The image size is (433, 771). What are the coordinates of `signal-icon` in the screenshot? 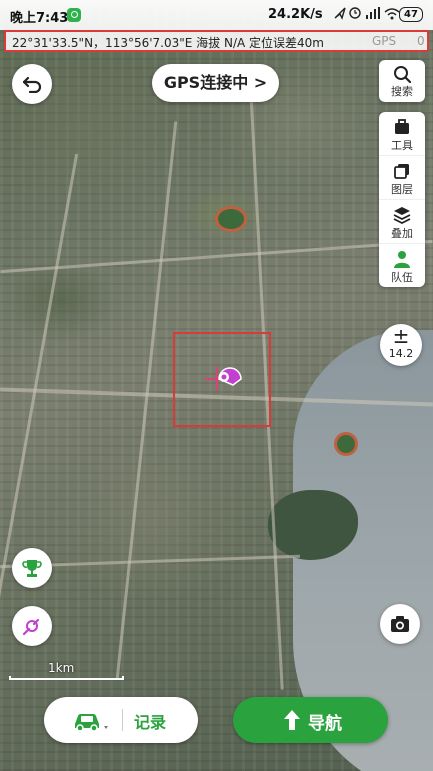 It's located at (367, 17).